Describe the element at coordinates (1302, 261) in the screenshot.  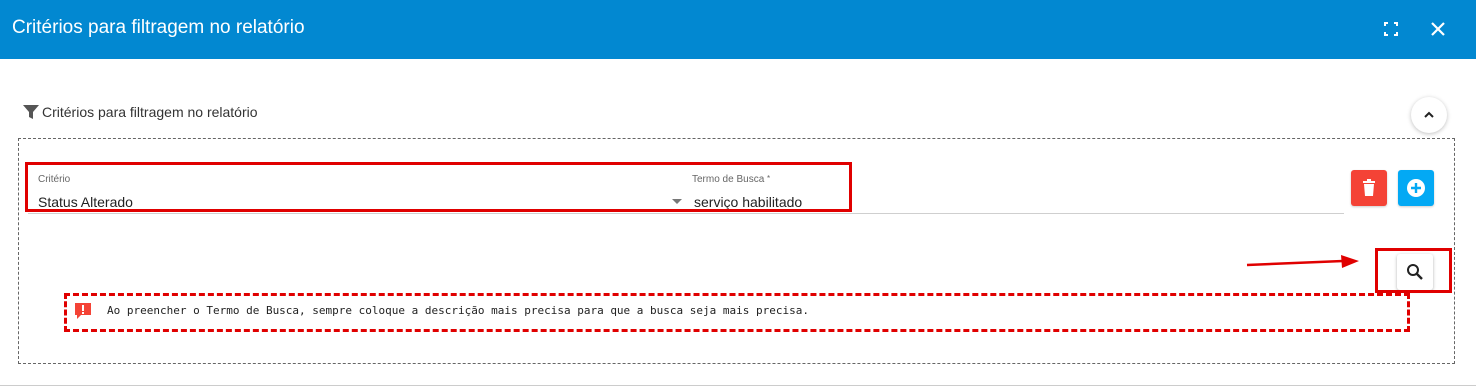
I see `annotation-arrow` at that location.